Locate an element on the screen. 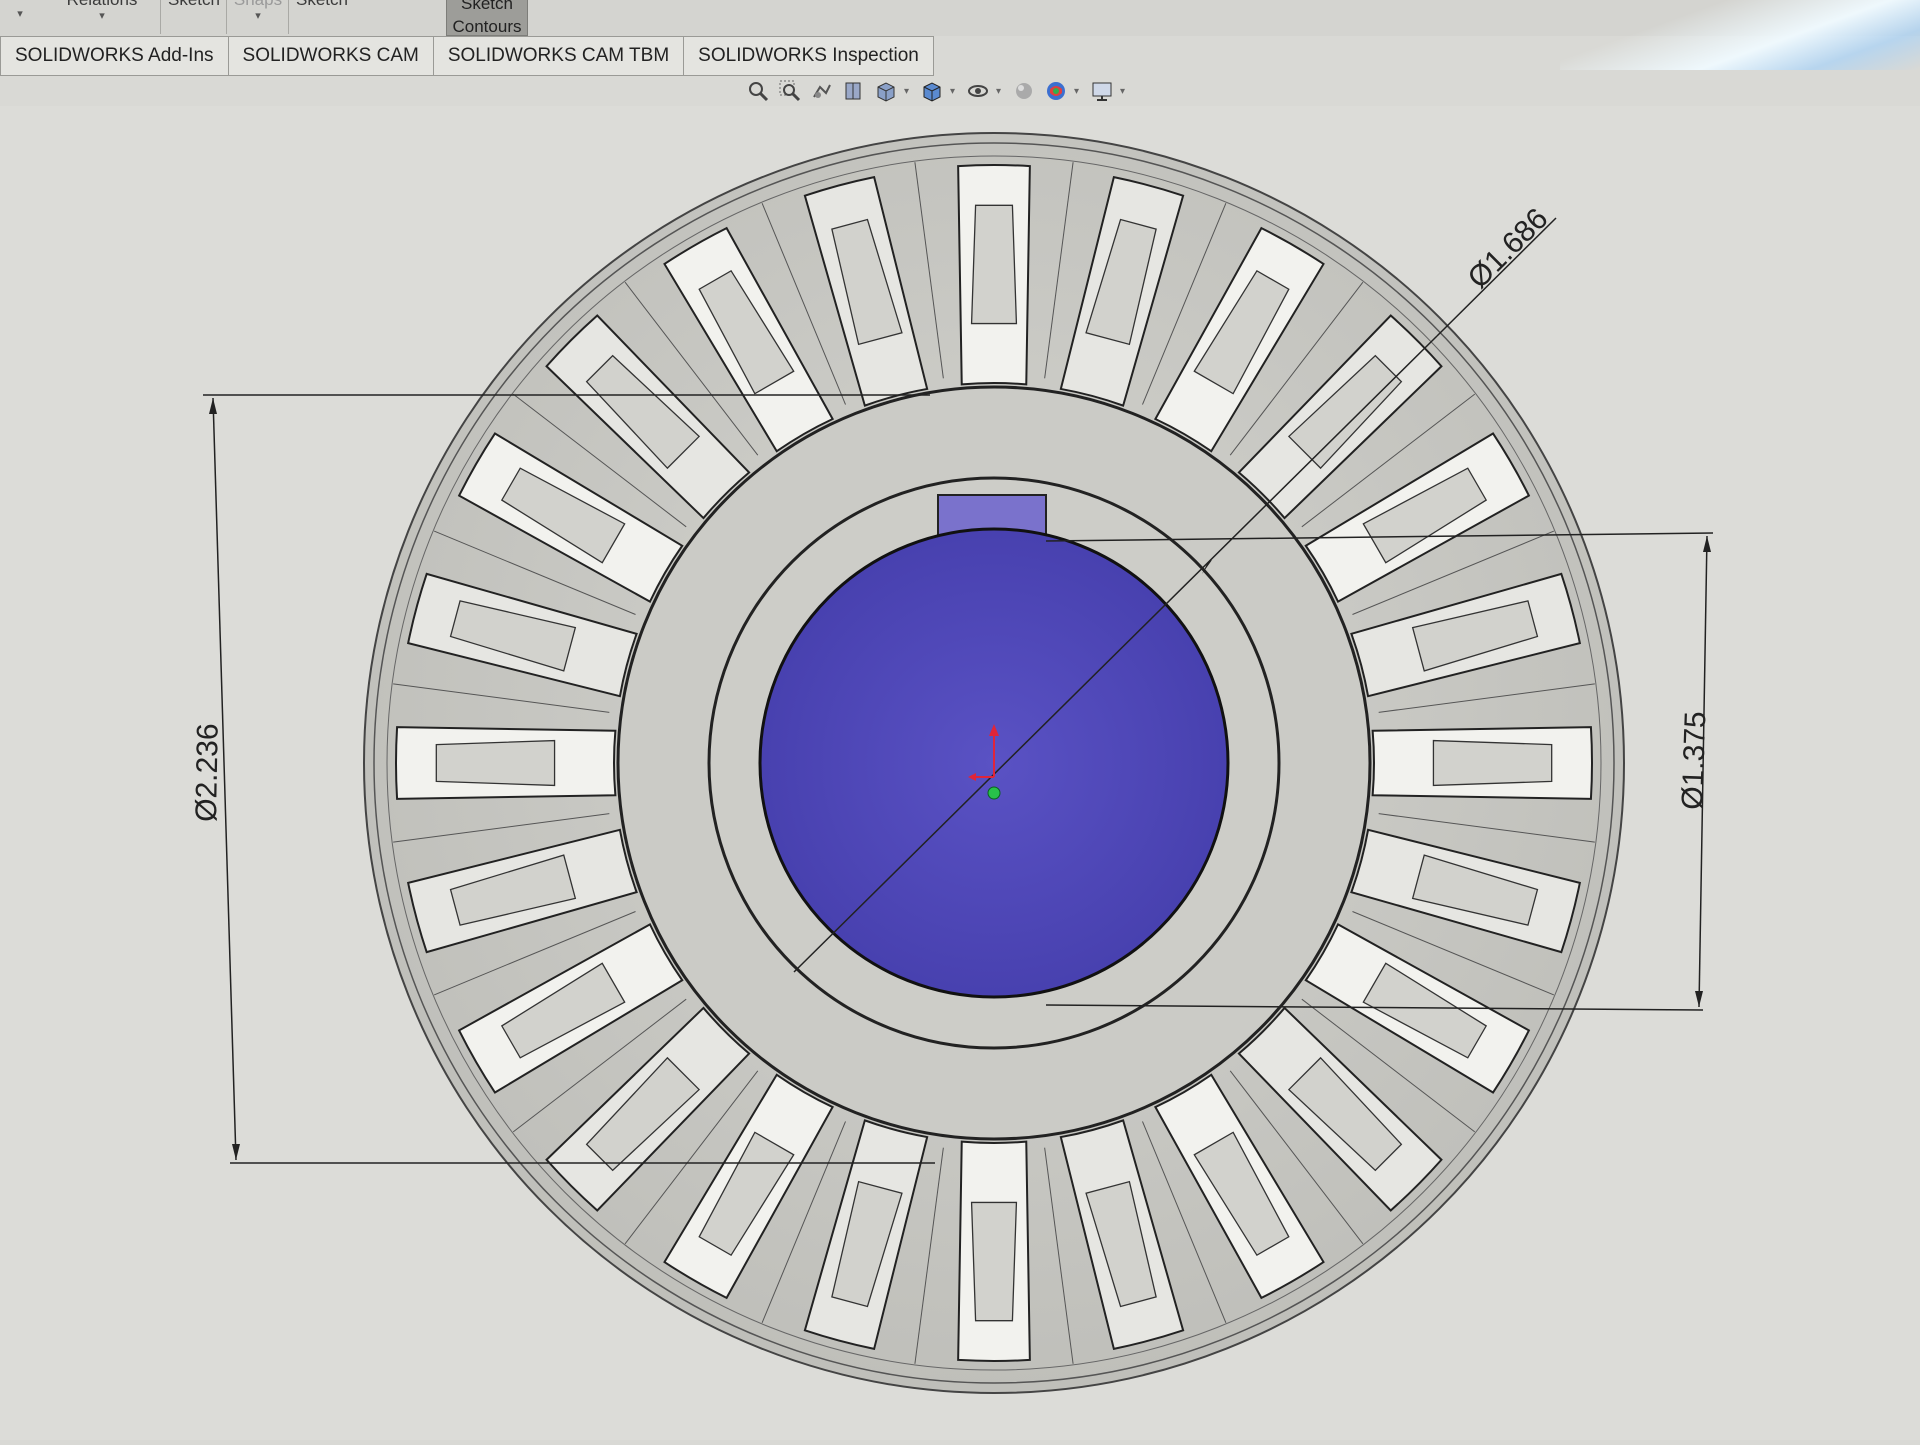 The height and width of the screenshot is (1445, 1920). outer-diameter-label: Ø2.236 is located at coordinates (207, 772).